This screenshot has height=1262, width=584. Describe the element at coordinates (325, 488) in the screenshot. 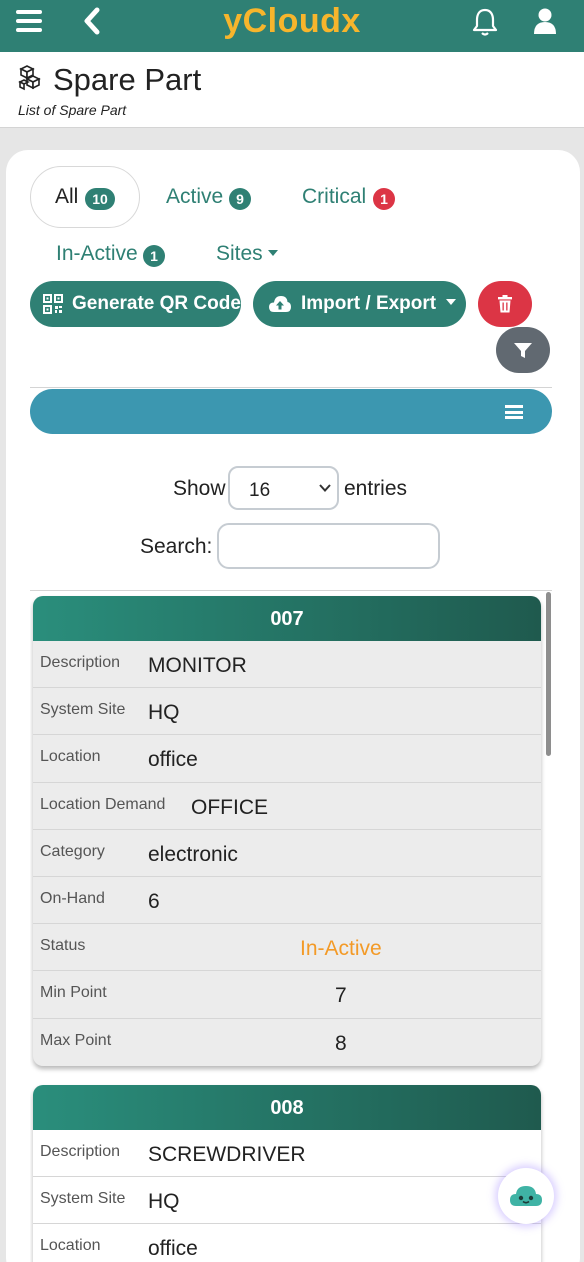

I see `chevron-down-icon` at that location.